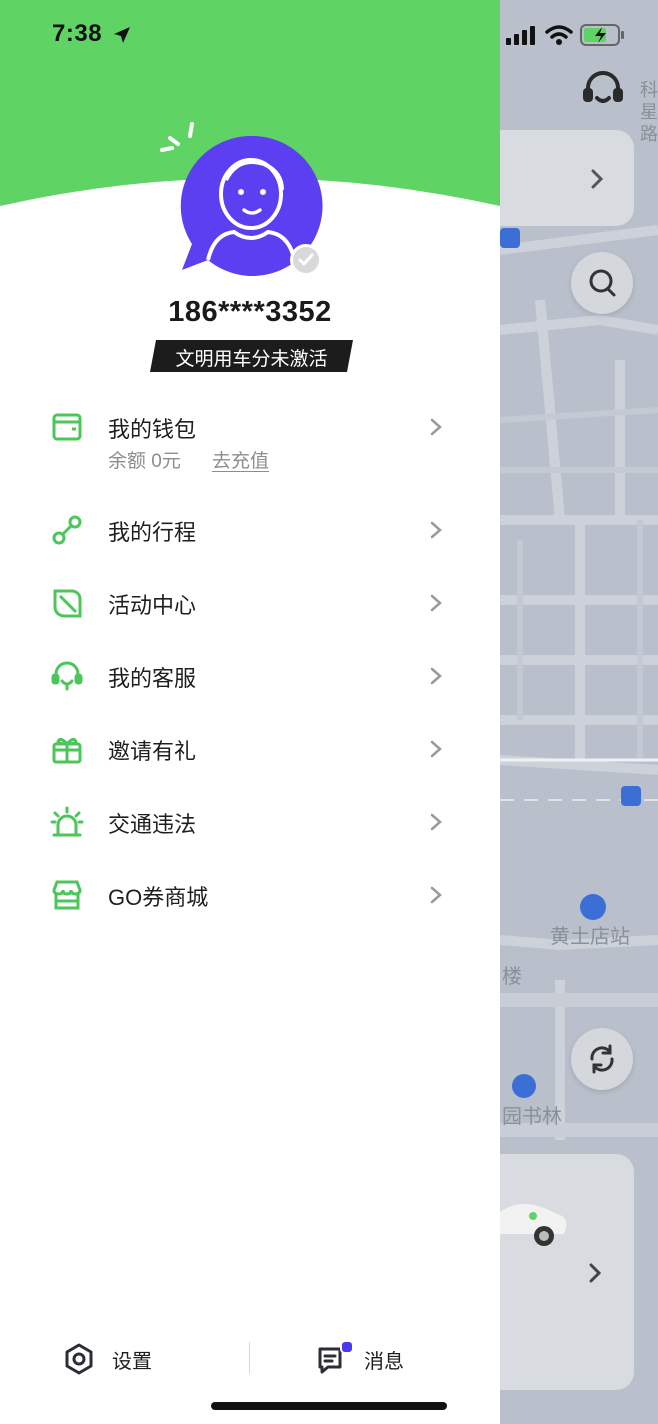 Image resolution: width=658 pixels, height=1424 pixels. What do you see at coordinates (250, 621) in the screenshot?
I see `menu-item-activities: 活动中心` at bounding box center [250, 621].